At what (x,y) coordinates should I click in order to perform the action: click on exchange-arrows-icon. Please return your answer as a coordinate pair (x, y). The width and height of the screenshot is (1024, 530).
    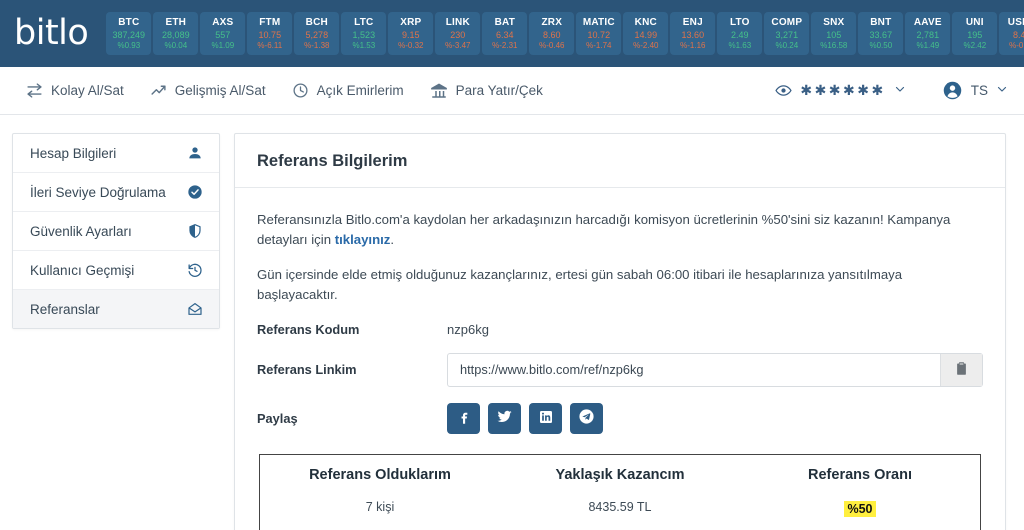
    Looking at the image, I should click on (34, 90).